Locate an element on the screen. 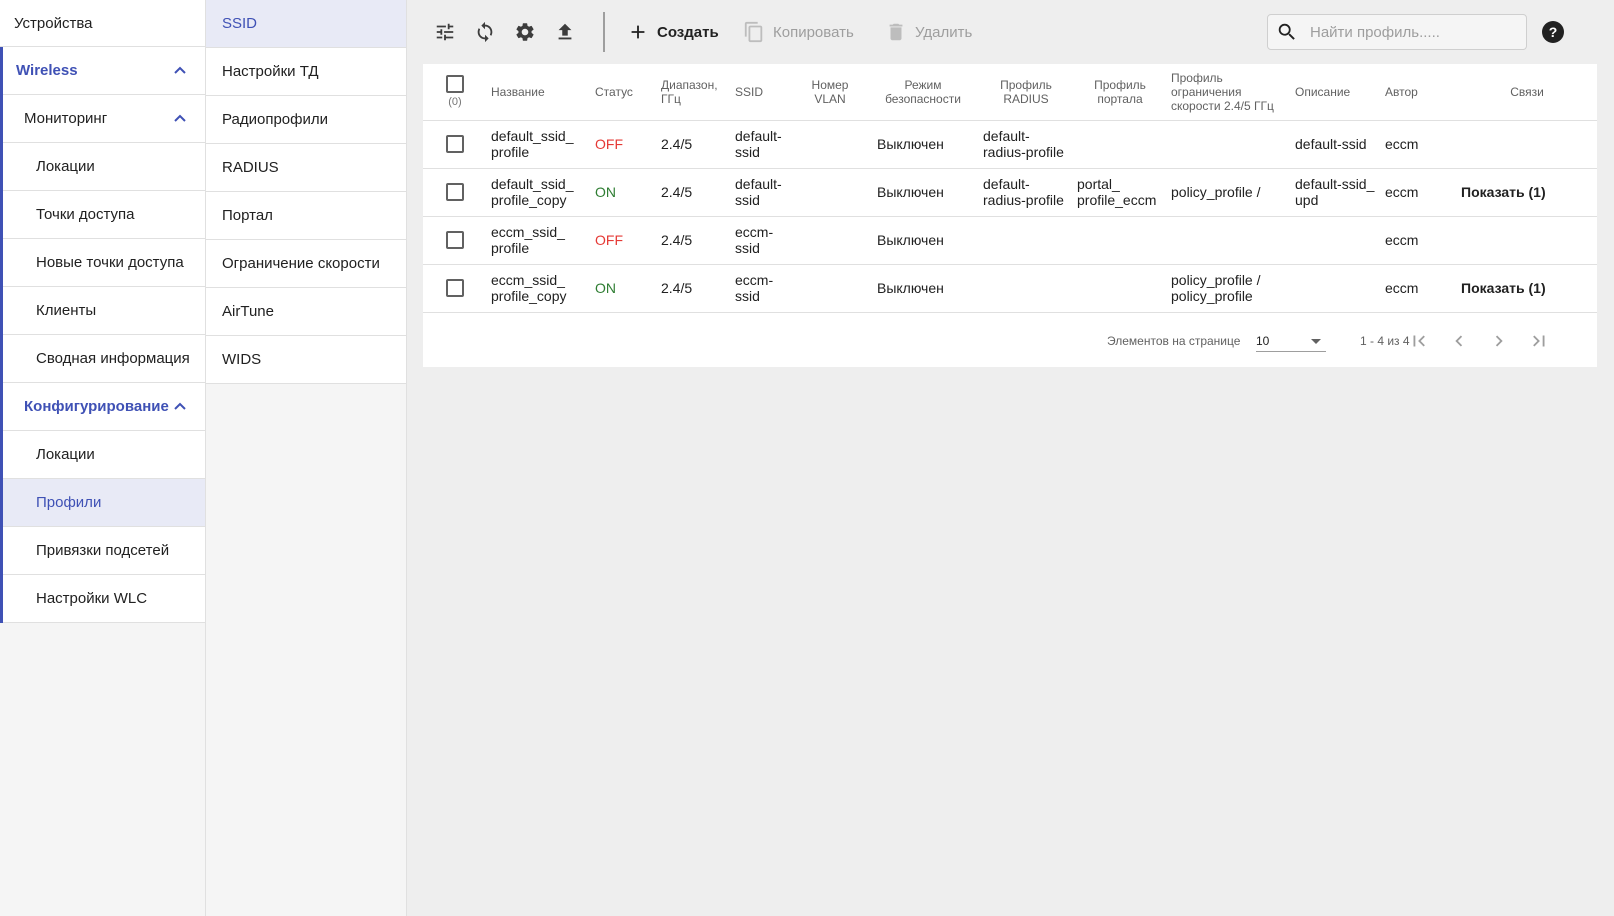  toolbar-divider is located at coordinates (604, 32).